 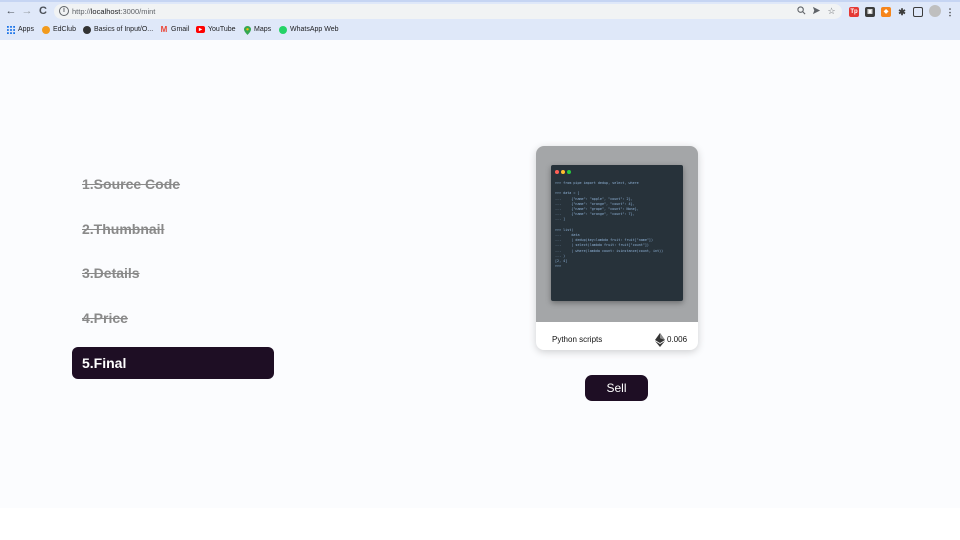 I want to click on profile-avatar, so click(x=935, y=11).